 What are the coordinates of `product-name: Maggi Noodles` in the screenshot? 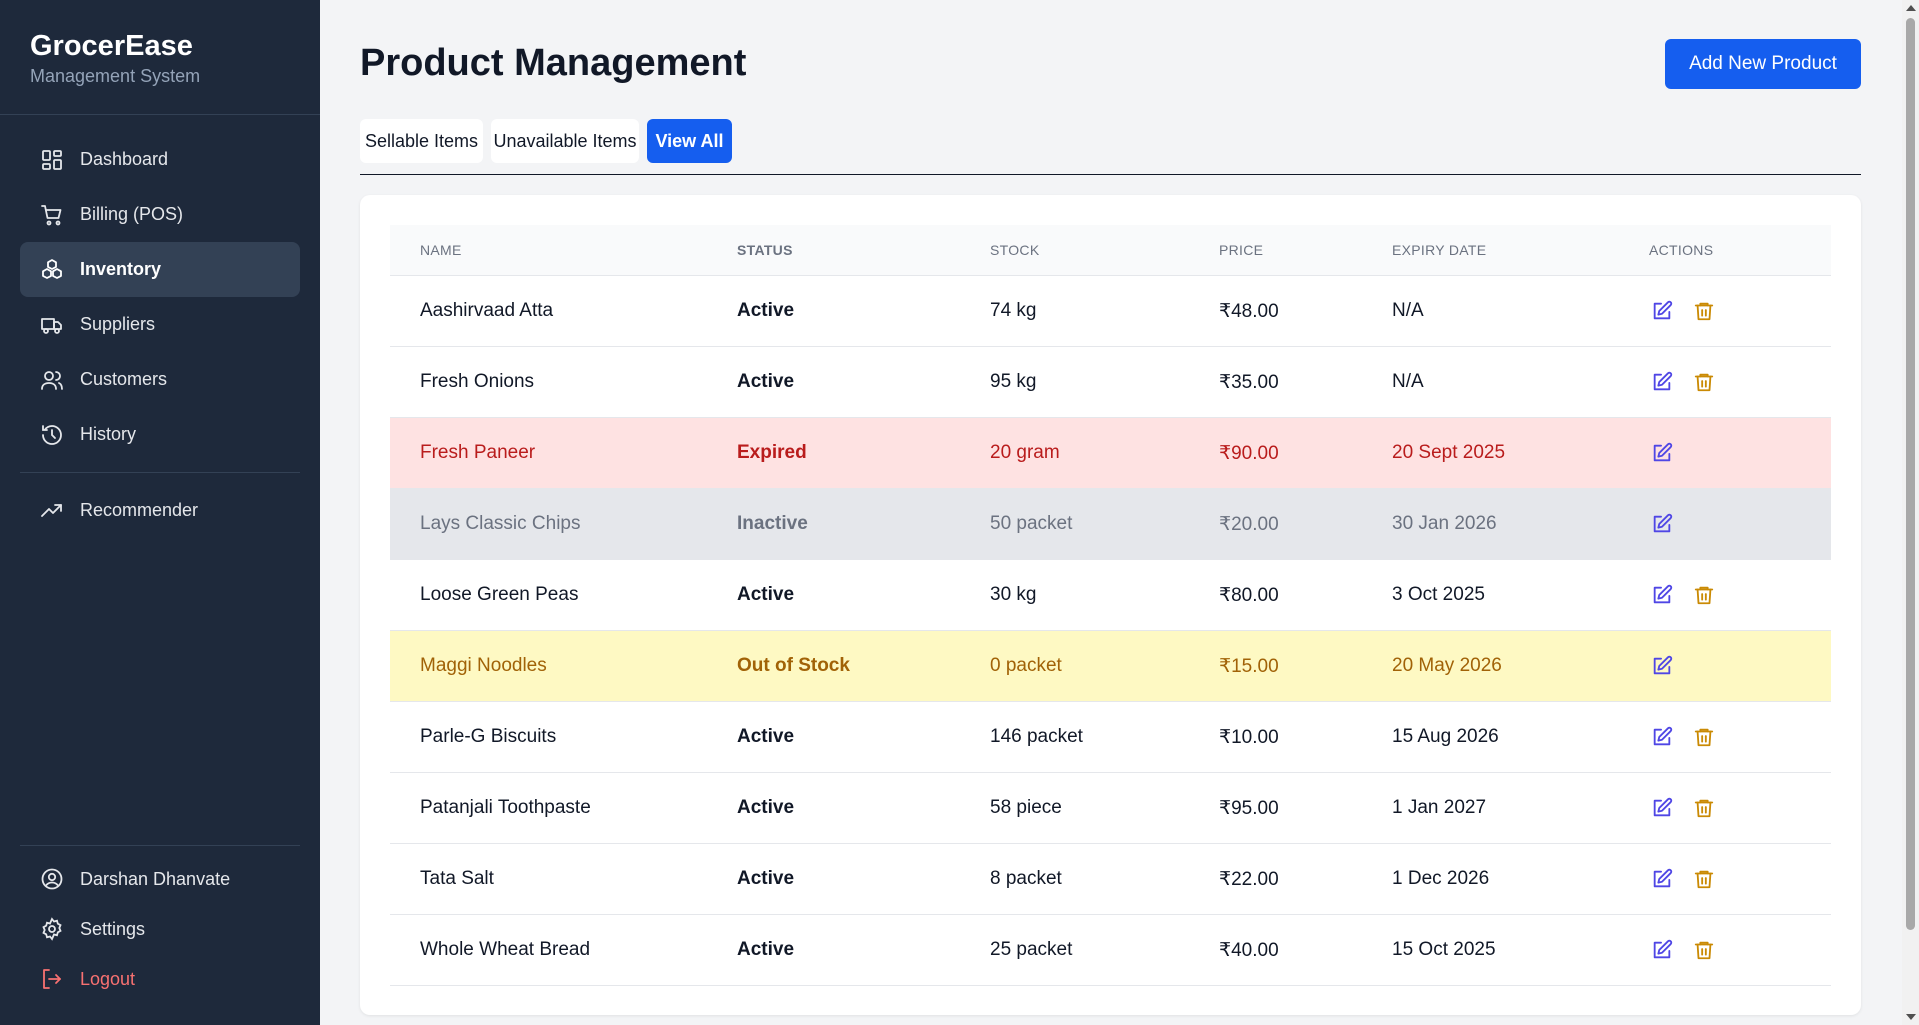 It's located at (483, 665).